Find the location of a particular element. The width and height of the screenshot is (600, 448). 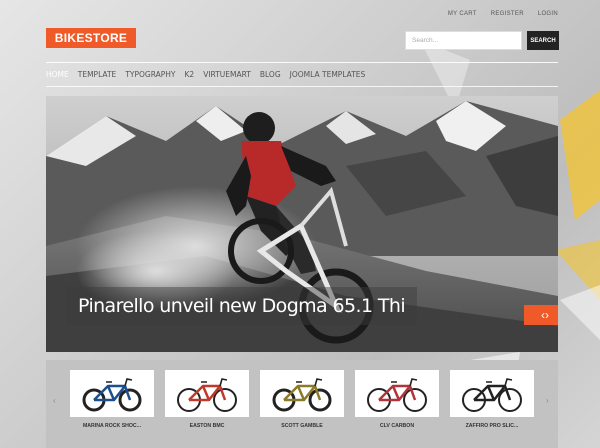

nav-item-k2: K2 is located at coordinates (190, 74).